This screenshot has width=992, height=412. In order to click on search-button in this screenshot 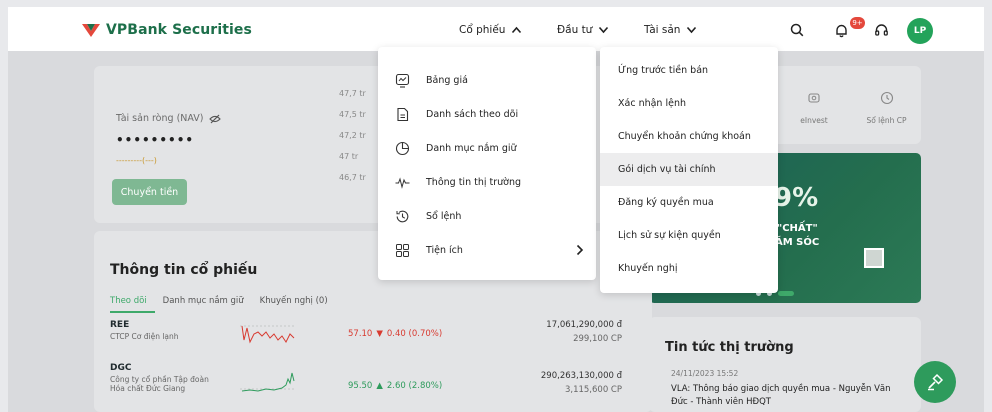, I will do `click(797, 30)`.